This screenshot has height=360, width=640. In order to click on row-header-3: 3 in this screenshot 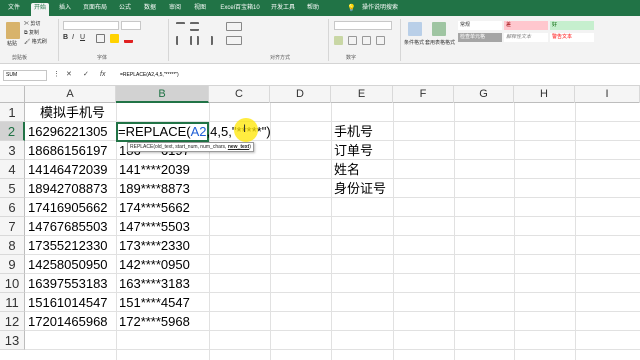, I will do `click(12, 150)`.